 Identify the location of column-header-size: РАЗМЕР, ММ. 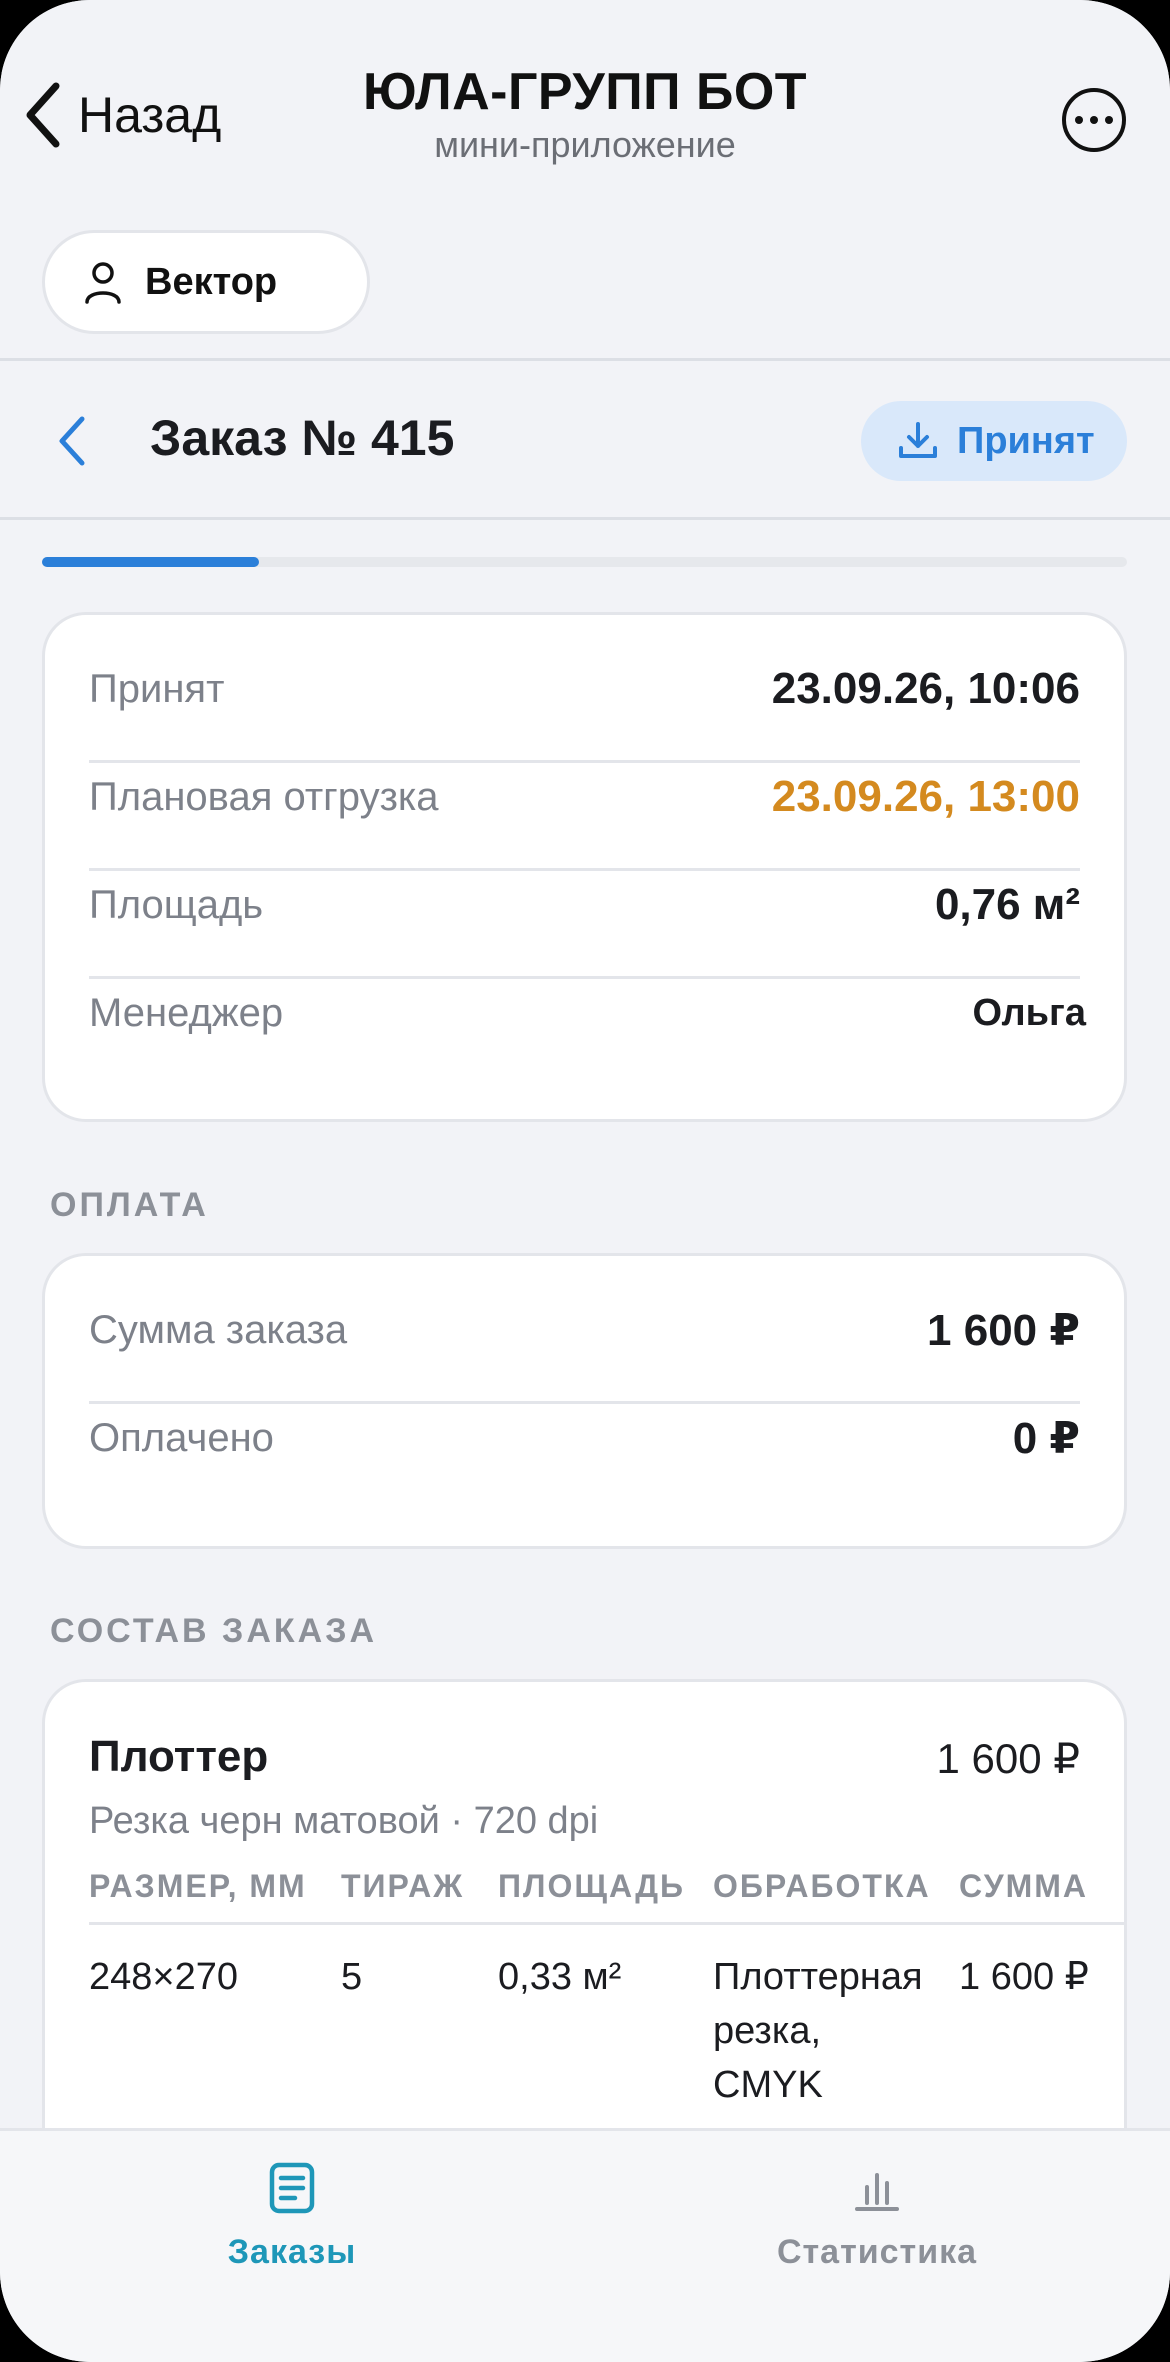
(198, 1886).